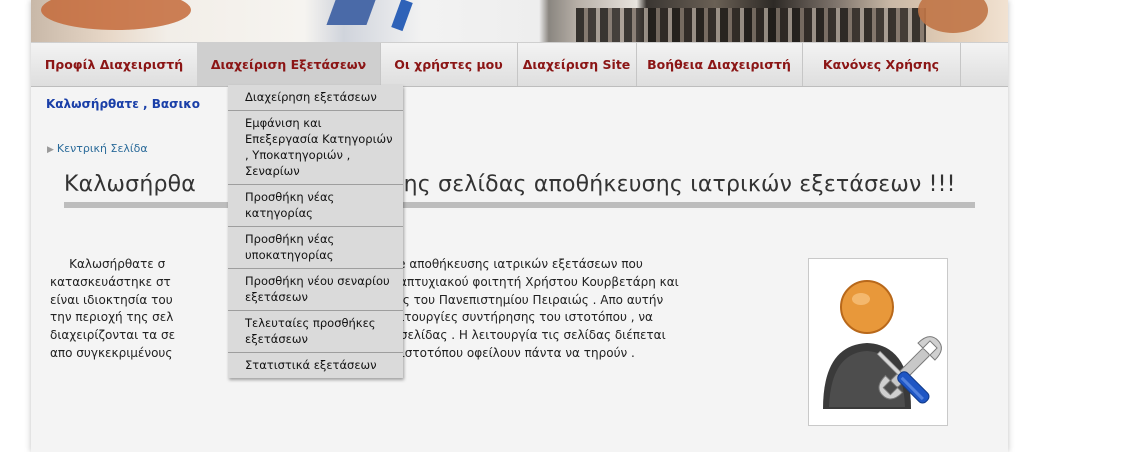  I want to click on breadcrumb-home-link: Κεντρική Σελίδα, so click(102, 148).